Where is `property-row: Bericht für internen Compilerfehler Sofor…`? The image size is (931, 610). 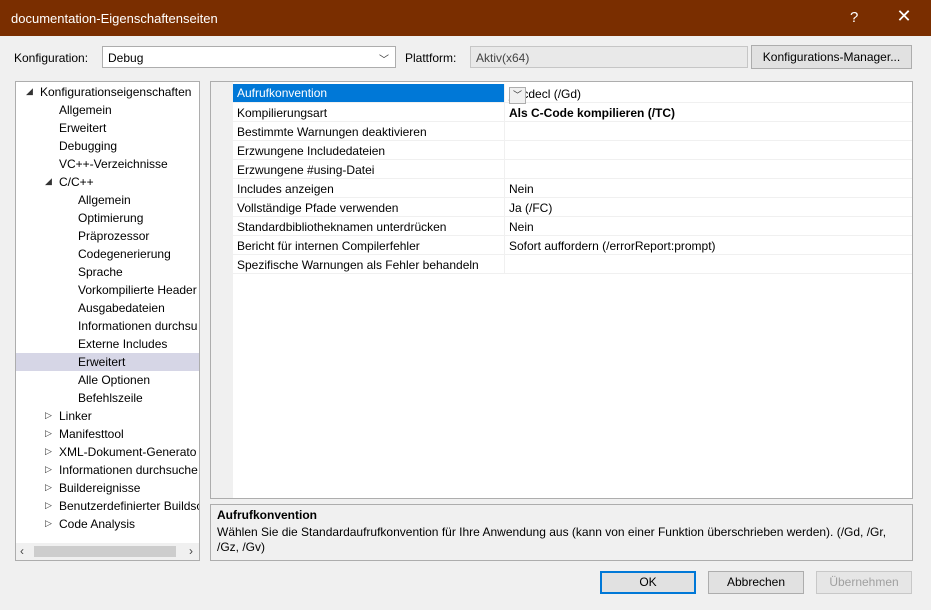 property-row: Bericht für internen Compilerfehler Sofor… is located at coordinates (572, 245).